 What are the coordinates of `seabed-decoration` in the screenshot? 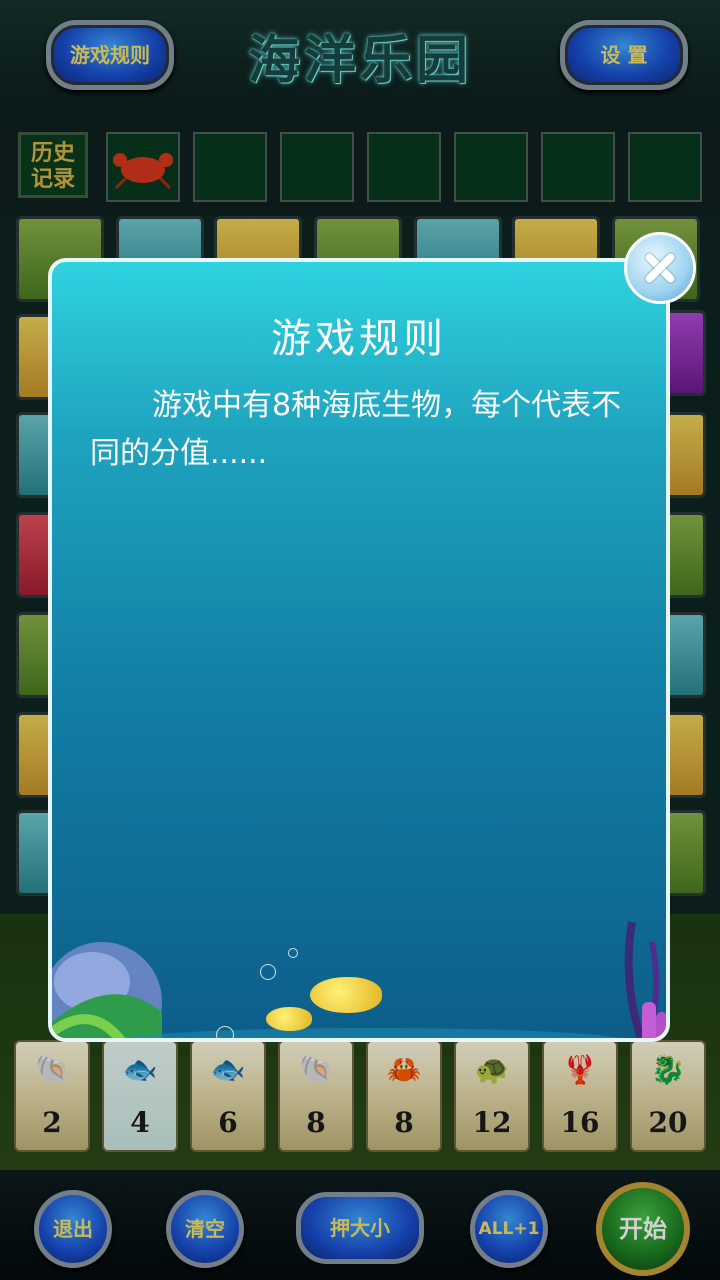 It's located at (359, 979).